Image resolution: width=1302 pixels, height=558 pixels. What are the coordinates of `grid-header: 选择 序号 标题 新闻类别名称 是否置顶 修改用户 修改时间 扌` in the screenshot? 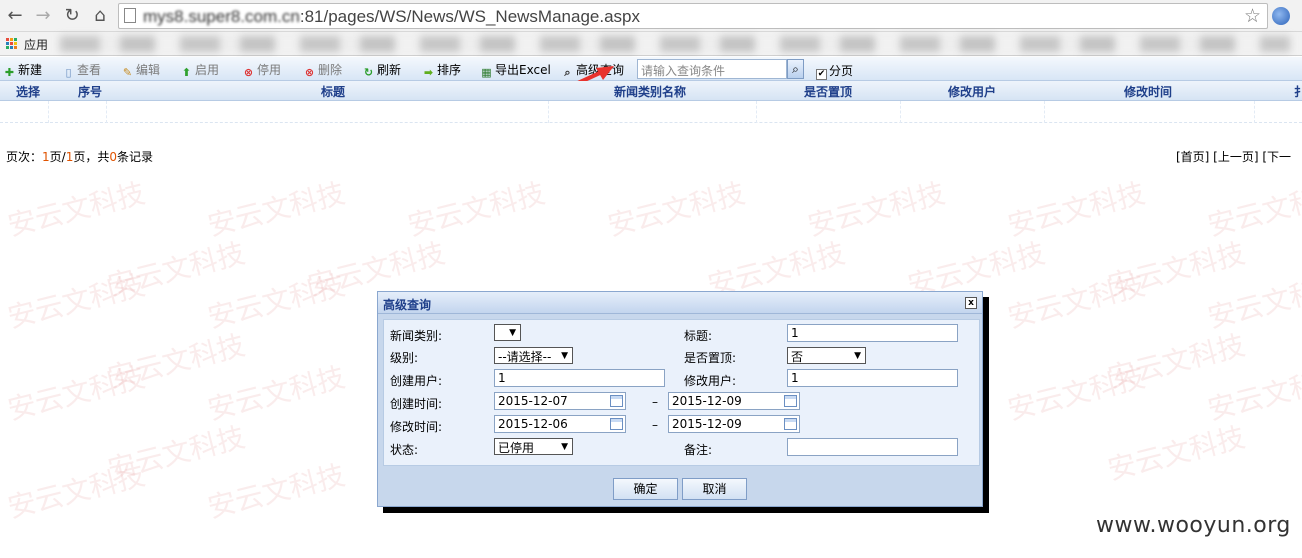 It's located at (651, 91).